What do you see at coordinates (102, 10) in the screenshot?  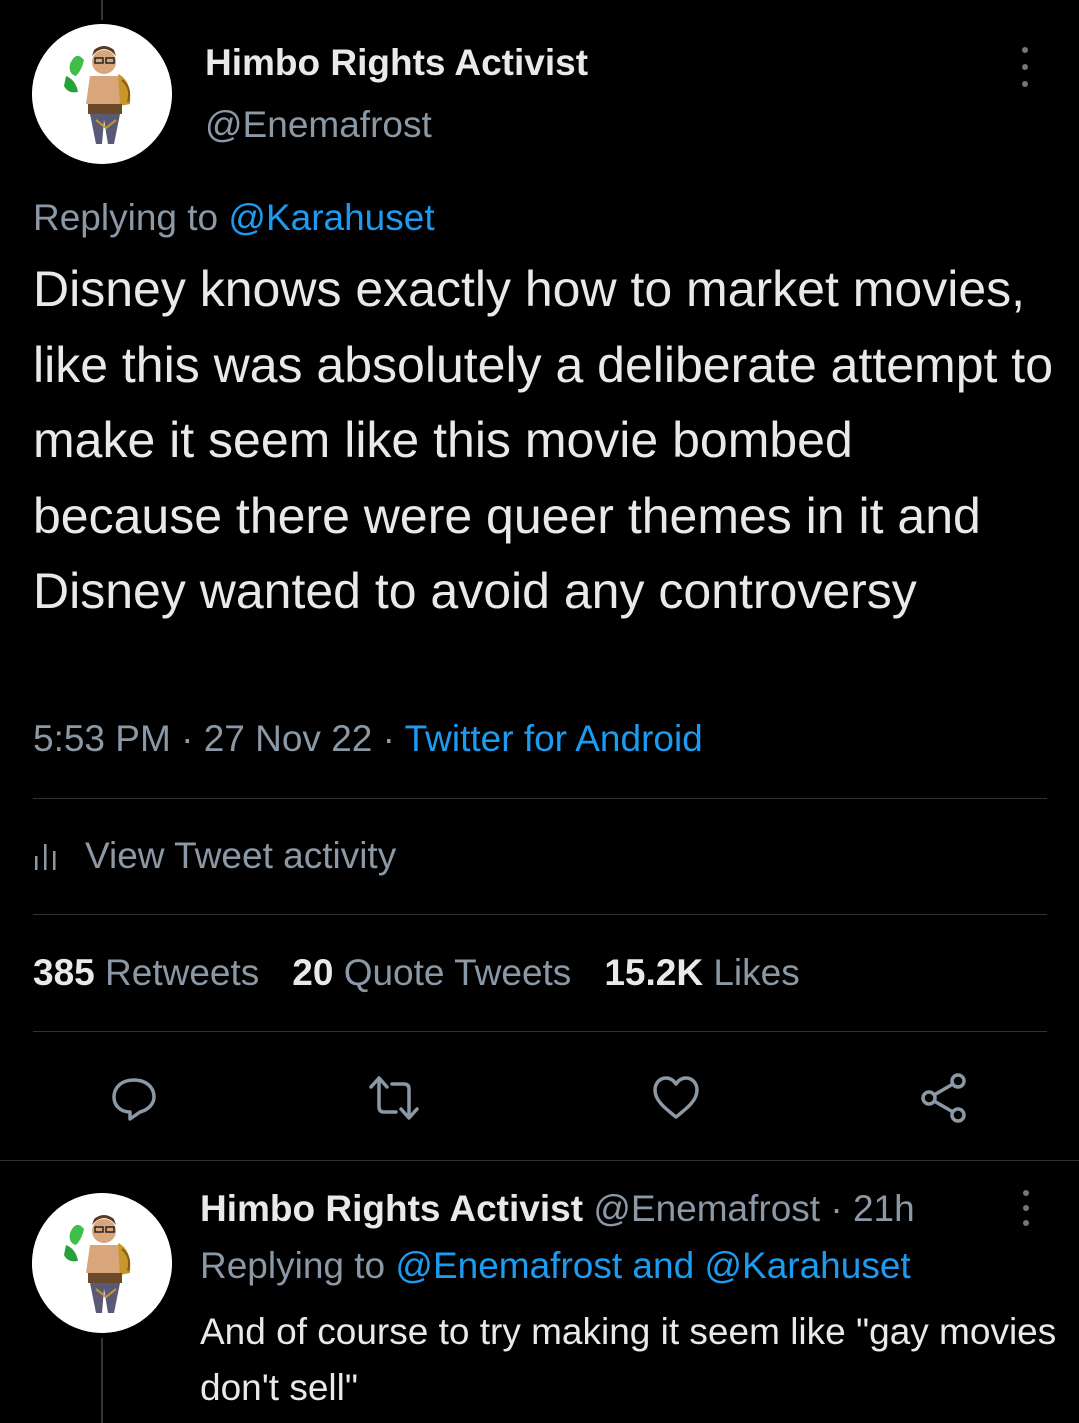 I see `thread-line-top` at bounding box center [102, 10].